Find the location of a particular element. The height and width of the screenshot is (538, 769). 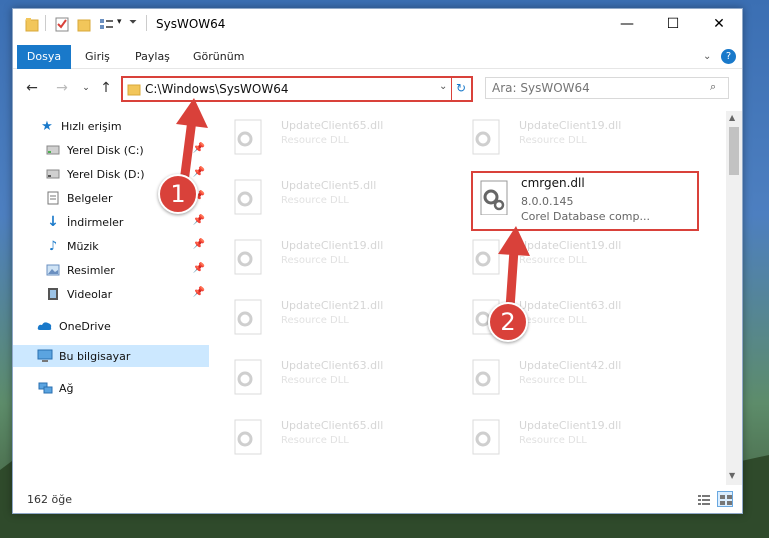

step-2-badge: 2 is located at coordinates (508, 322).